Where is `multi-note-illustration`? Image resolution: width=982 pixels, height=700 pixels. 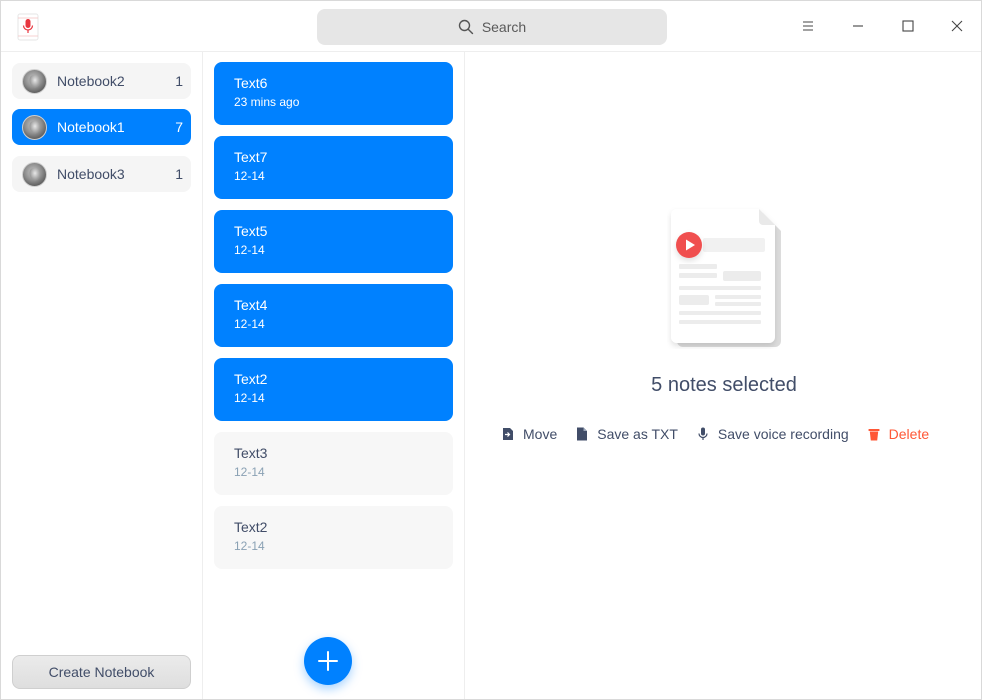
multi-note-illustration is located at coordinates (726, 278).